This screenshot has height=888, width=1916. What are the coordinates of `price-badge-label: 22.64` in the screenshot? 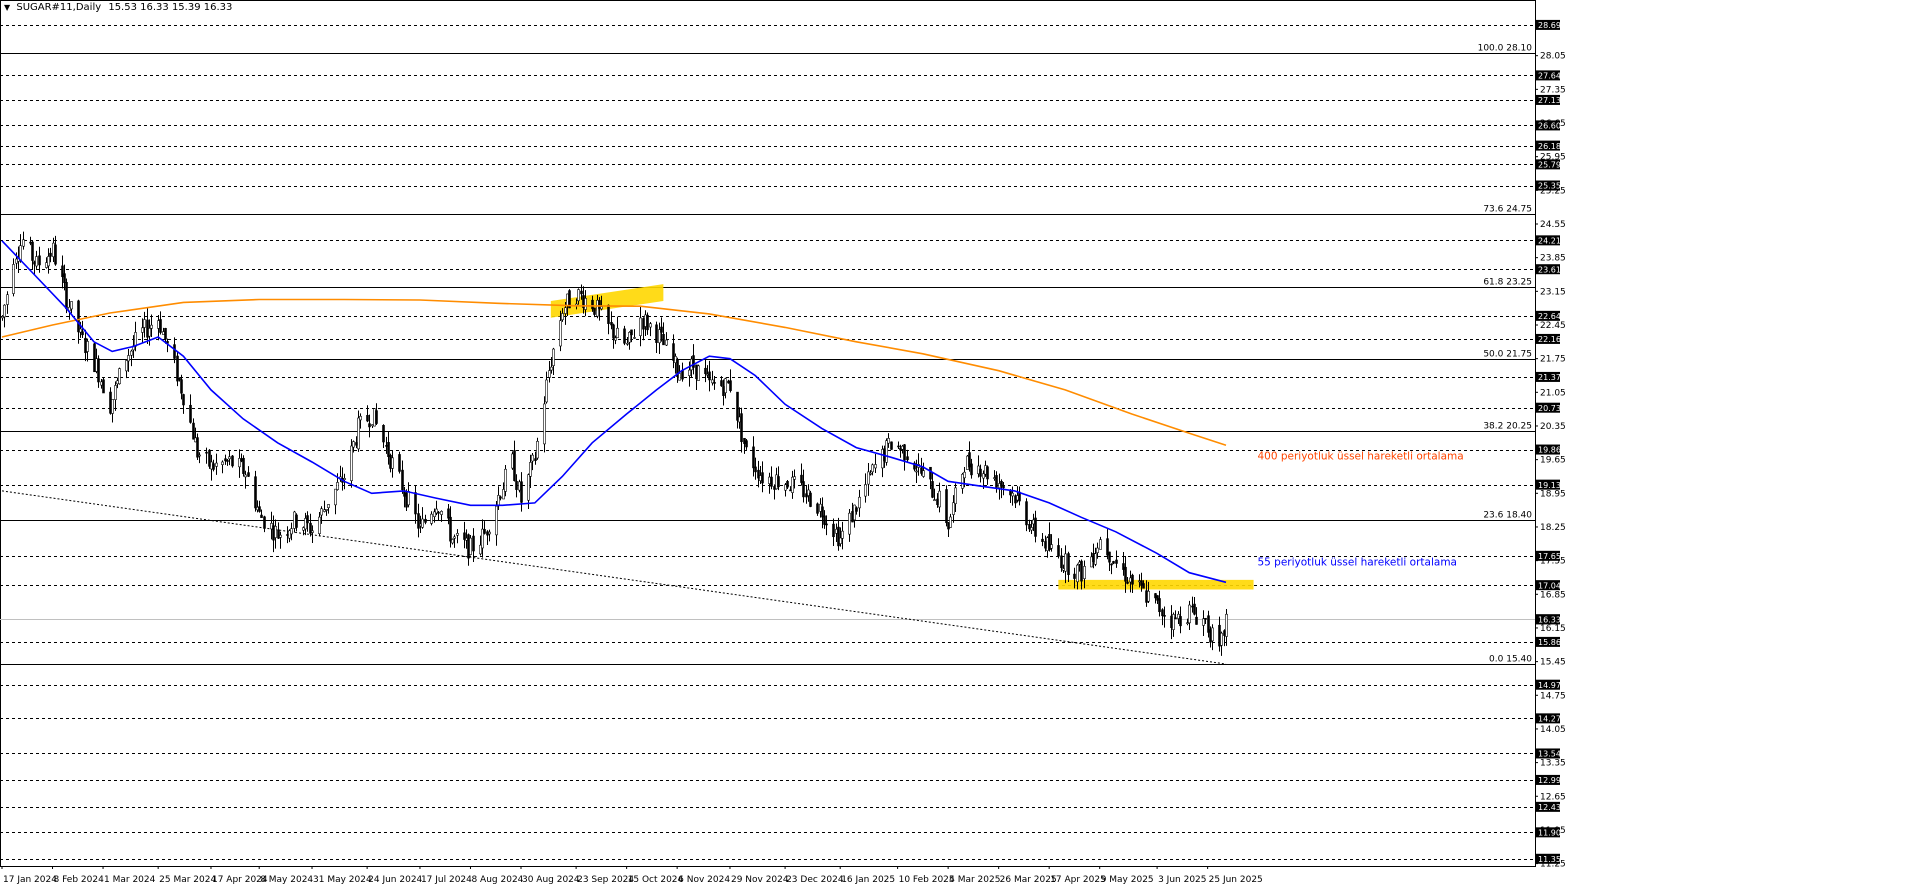 It's located at (1549, 316).